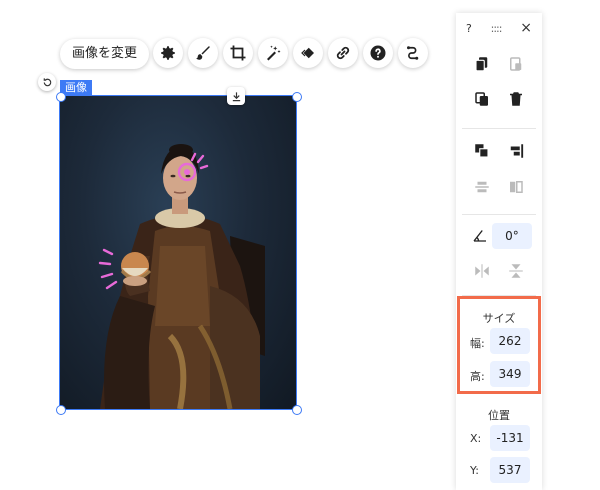  What do you see at coordinates (510, 470) in the screenshot?
I see `y-field: 537` at bounding box center [510, 470].